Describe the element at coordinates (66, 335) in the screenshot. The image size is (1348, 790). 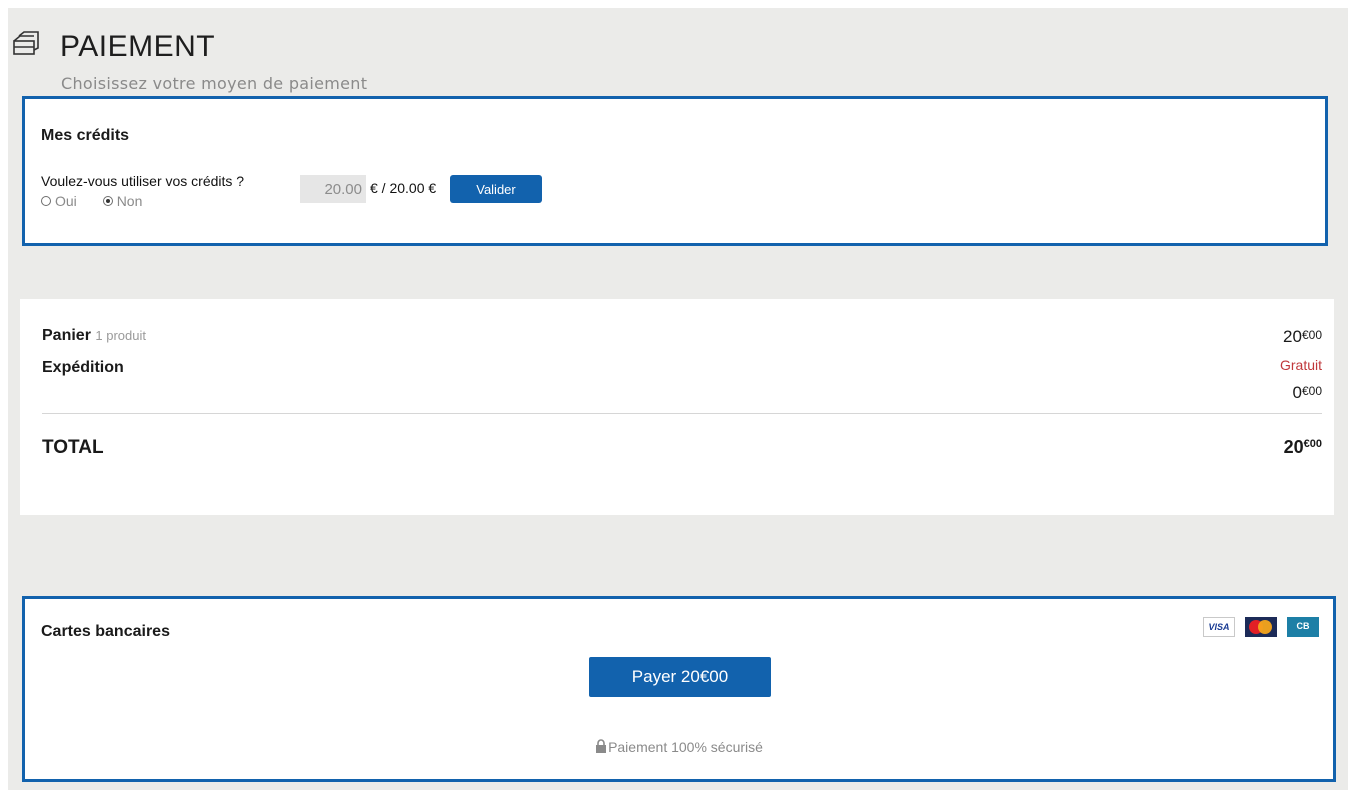
I see `cart-label: Panier` at that location.